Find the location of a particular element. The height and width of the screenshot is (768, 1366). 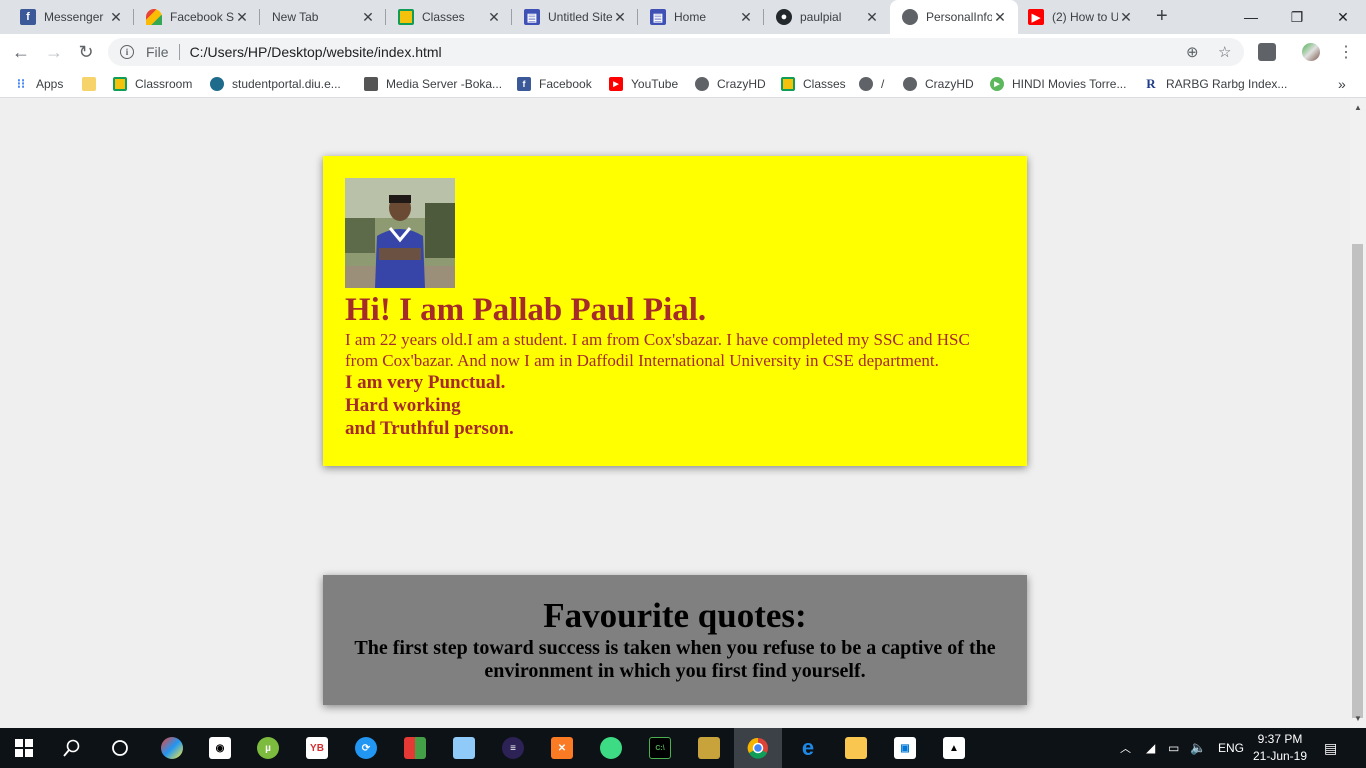

tab-messenger: f Messenger ✕ is located at coordinates (67, 17).